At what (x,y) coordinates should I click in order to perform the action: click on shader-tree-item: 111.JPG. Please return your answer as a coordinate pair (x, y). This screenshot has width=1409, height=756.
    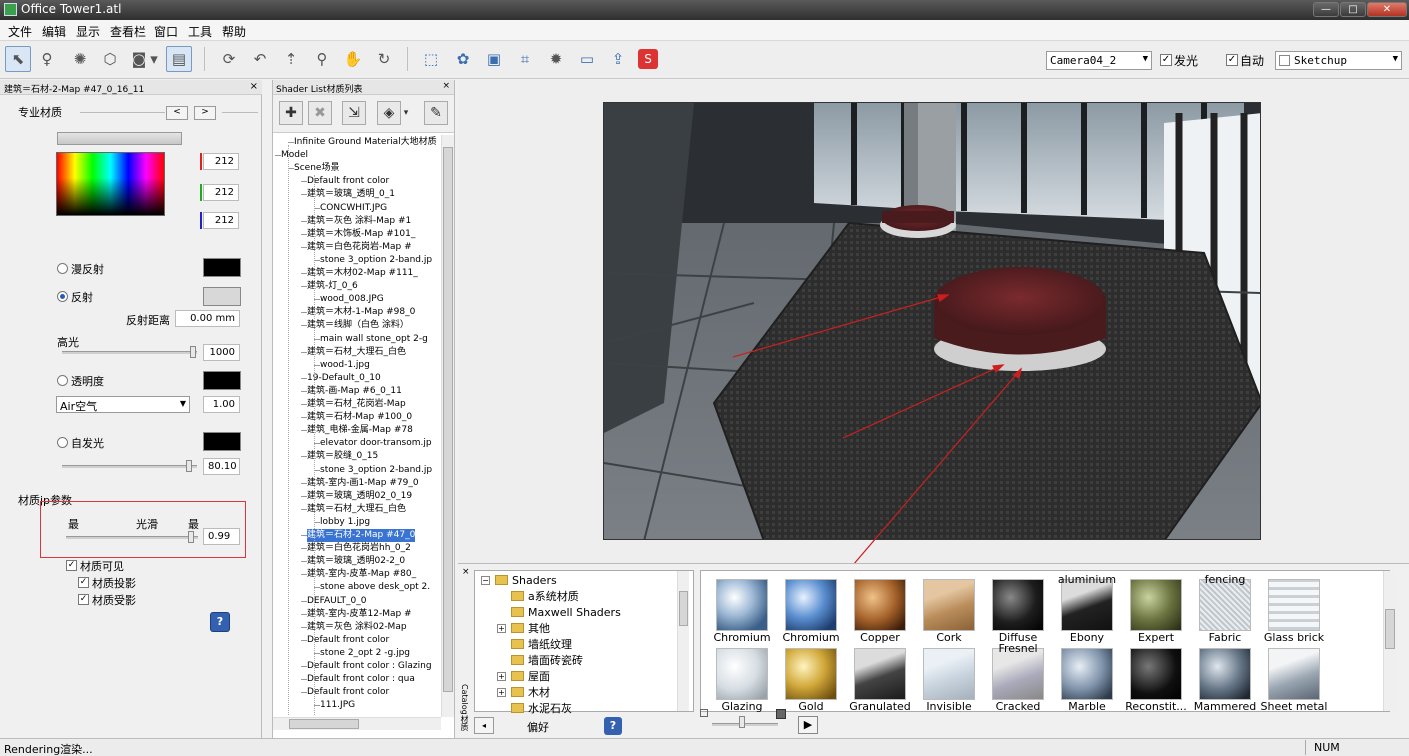
    Looking at the image, I should click on (337, 705).